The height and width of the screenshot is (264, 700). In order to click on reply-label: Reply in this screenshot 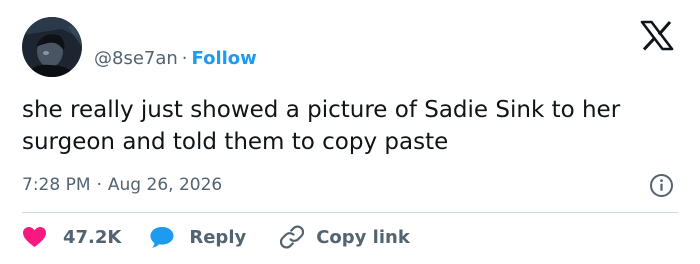, I will do `click(218, 237)`.